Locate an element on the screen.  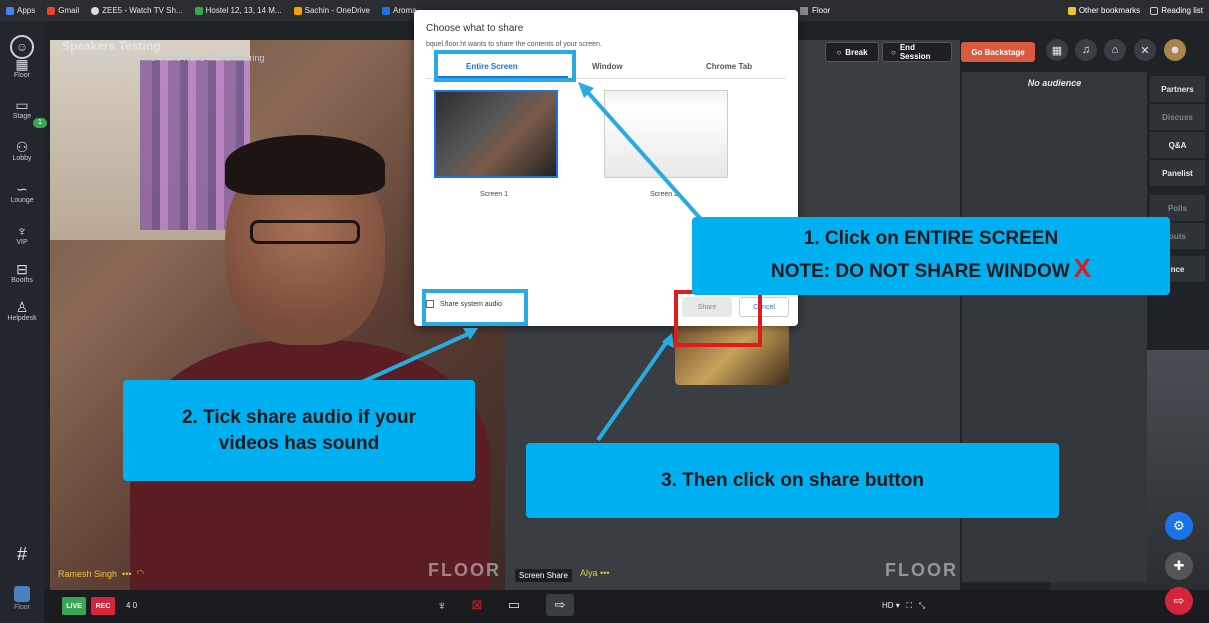
callout-1-line-1: 1. Click on ENTIRE SCREEN is located at coordinates (931, 238).